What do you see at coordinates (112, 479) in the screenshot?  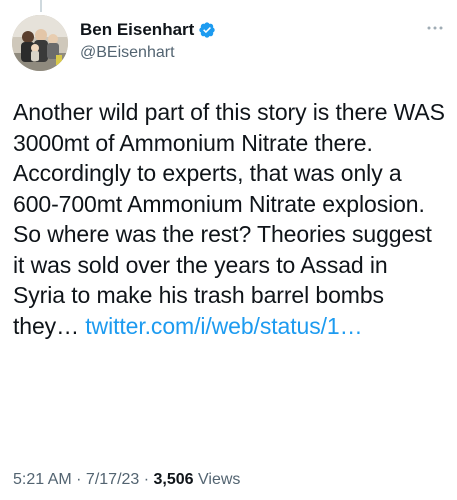 I see `tweet-date: 7/17/23` at bounding box center [112, 479].